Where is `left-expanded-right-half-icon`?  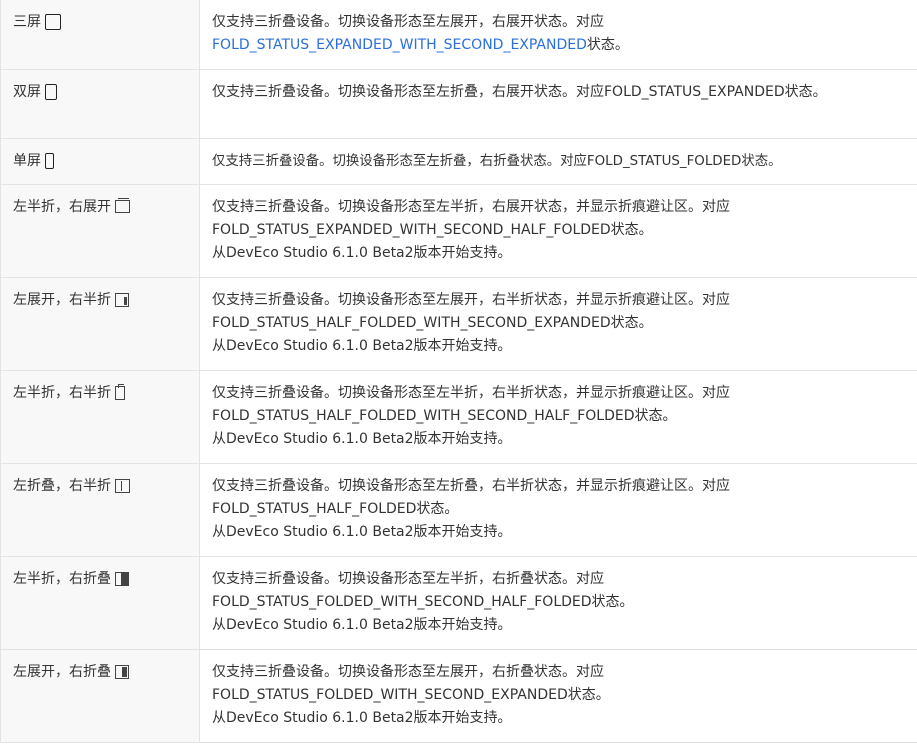 left-expanded-right-half-icon is located at coordinates (122, 299).